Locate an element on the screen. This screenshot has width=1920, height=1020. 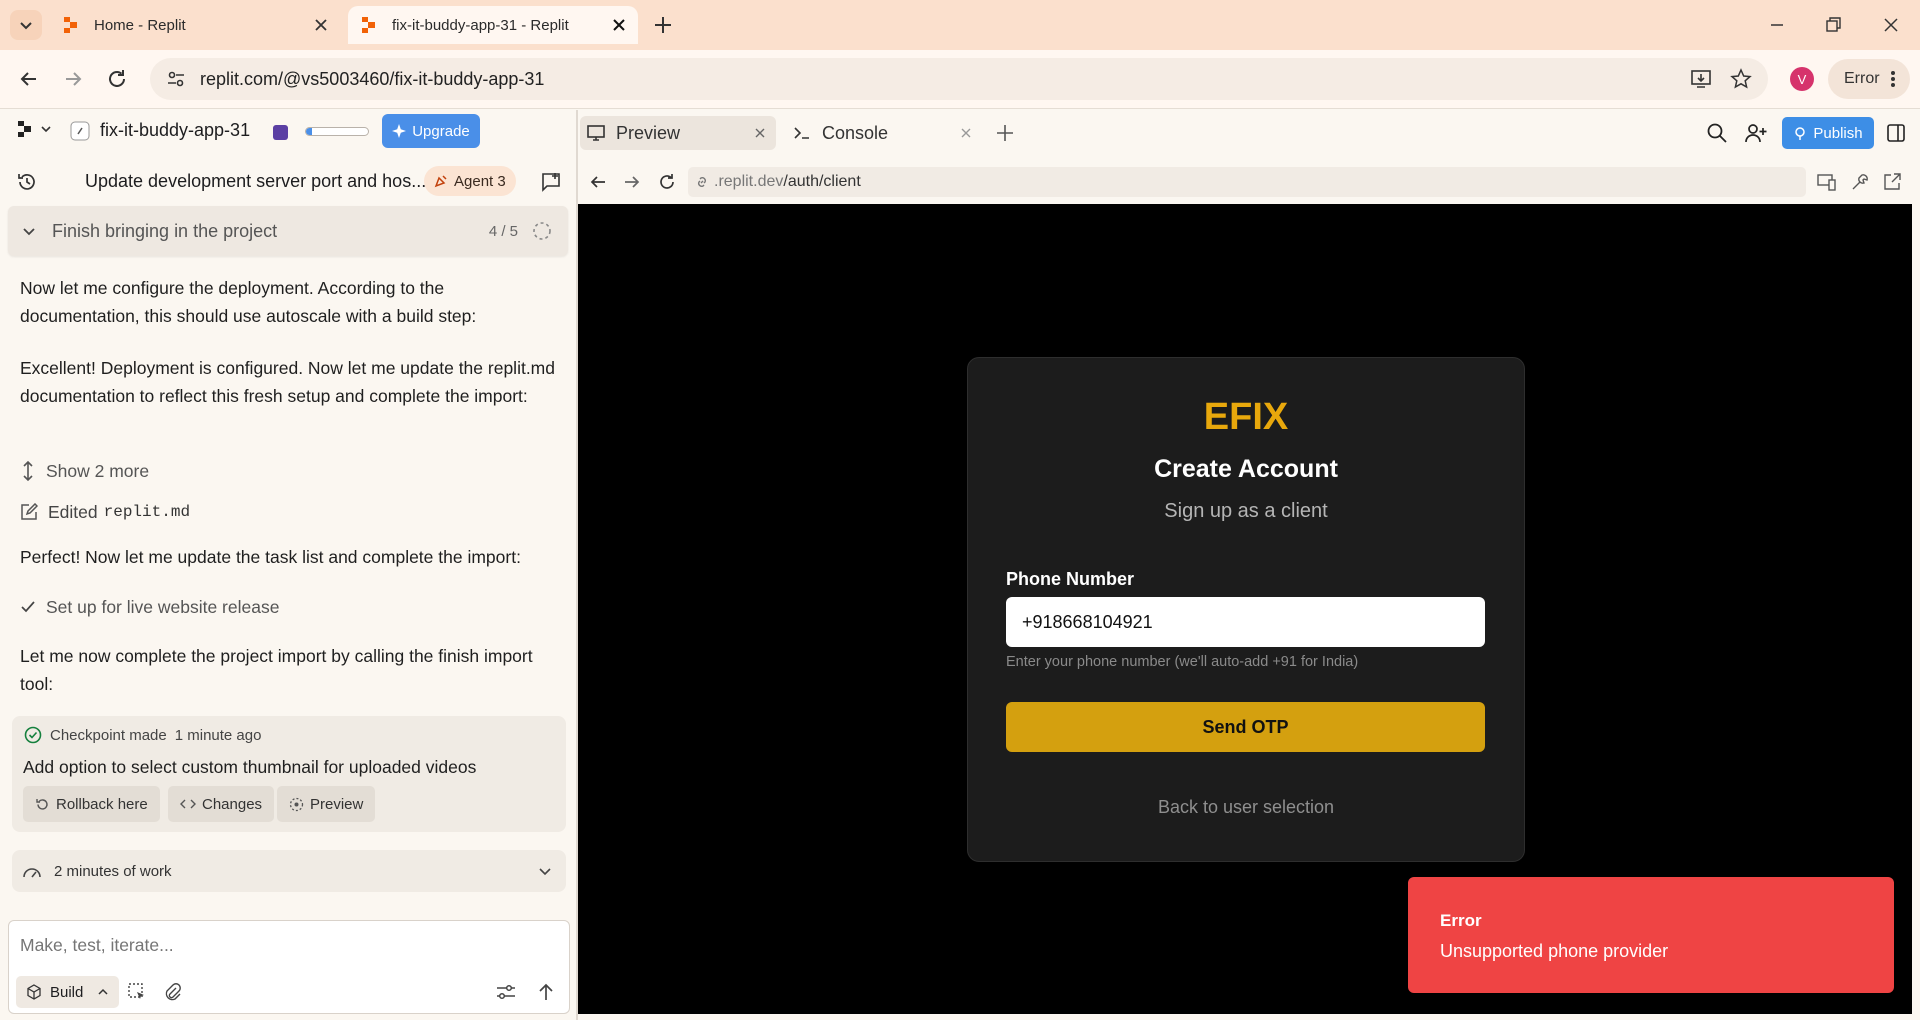
bookmark-star-icon is located at coordinates (1741, 79).